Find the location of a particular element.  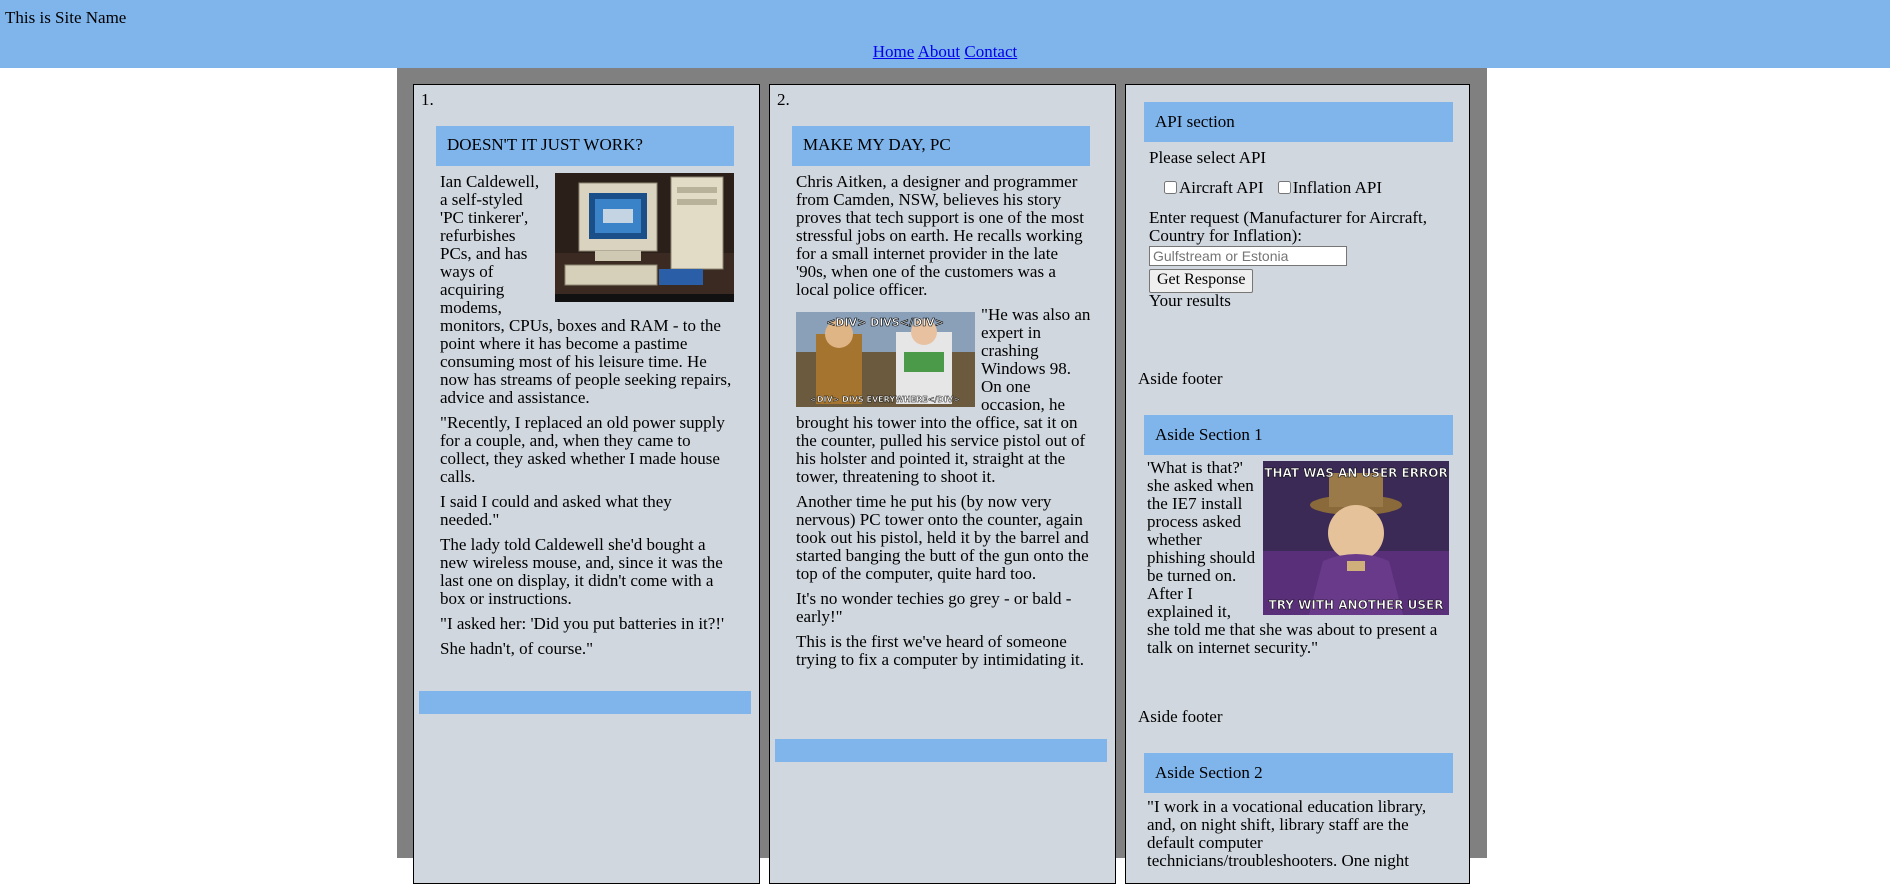

api-results: Your results is located at coordinates (1190, 300).